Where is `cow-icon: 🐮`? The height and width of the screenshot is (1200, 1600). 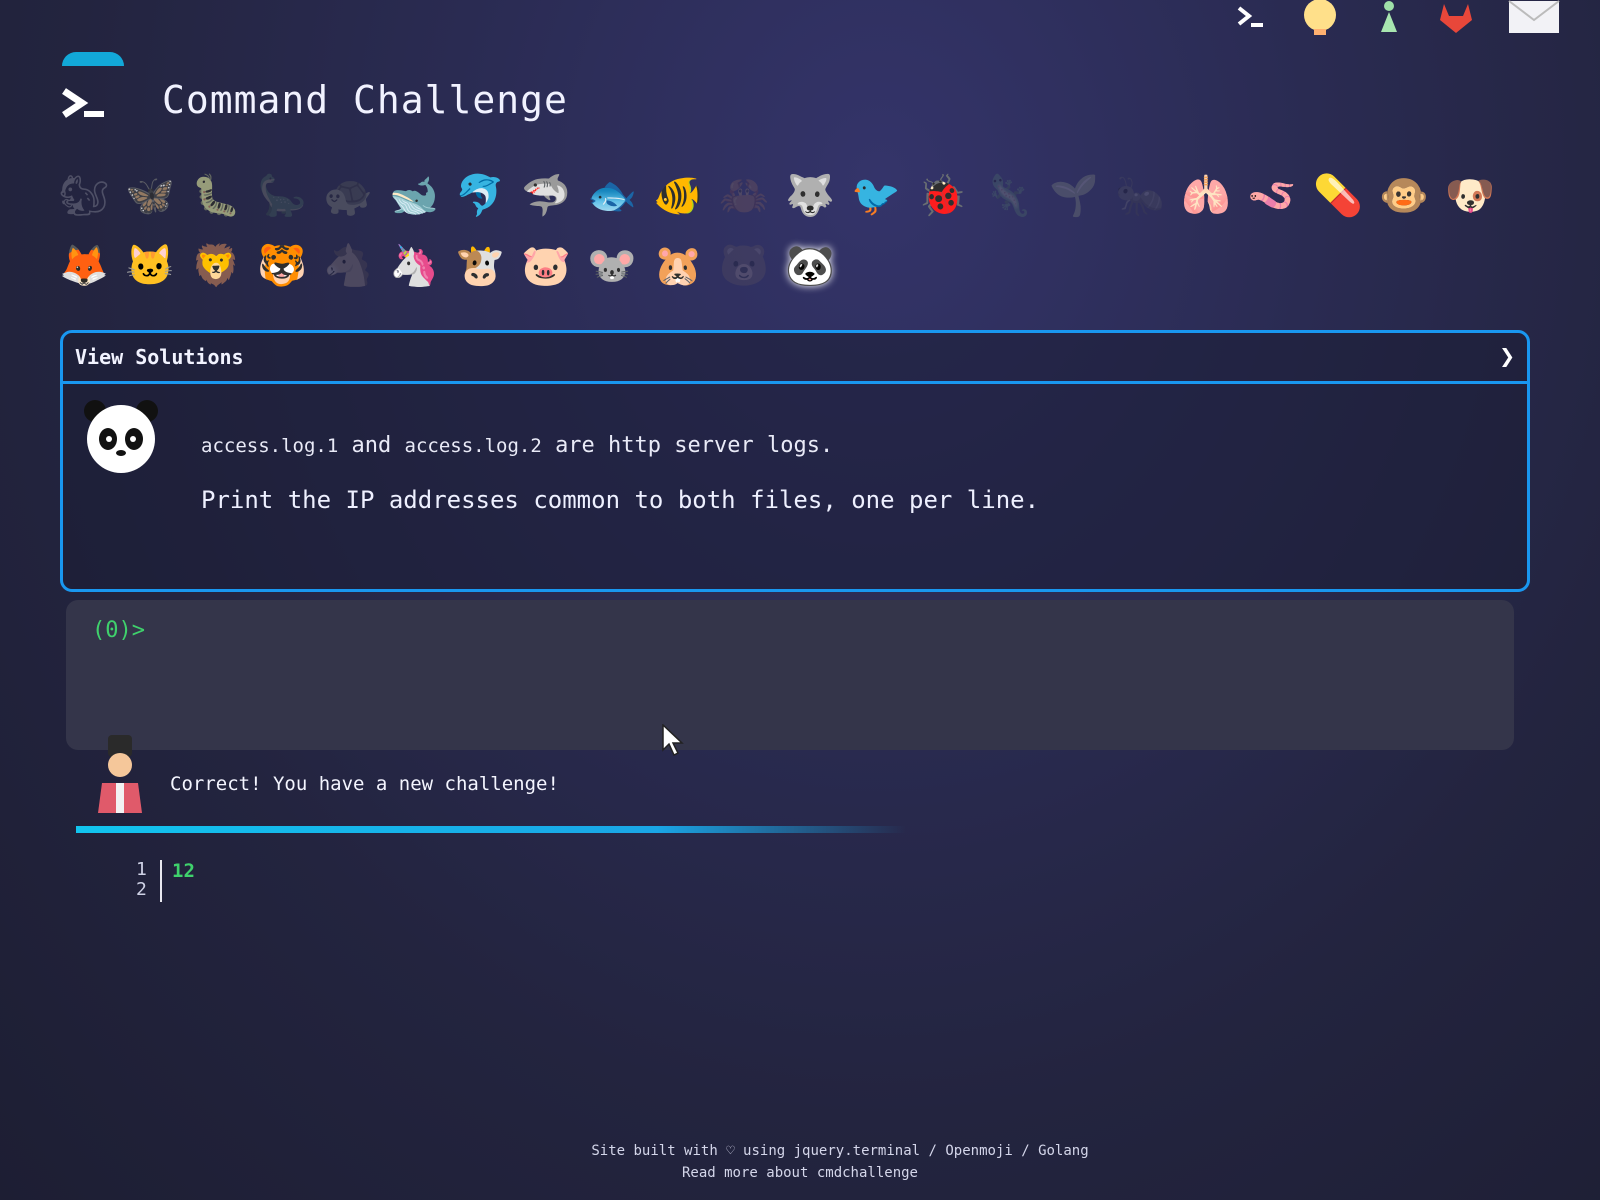
cow-icon: 🐮 is located at coordinates (480, 266).